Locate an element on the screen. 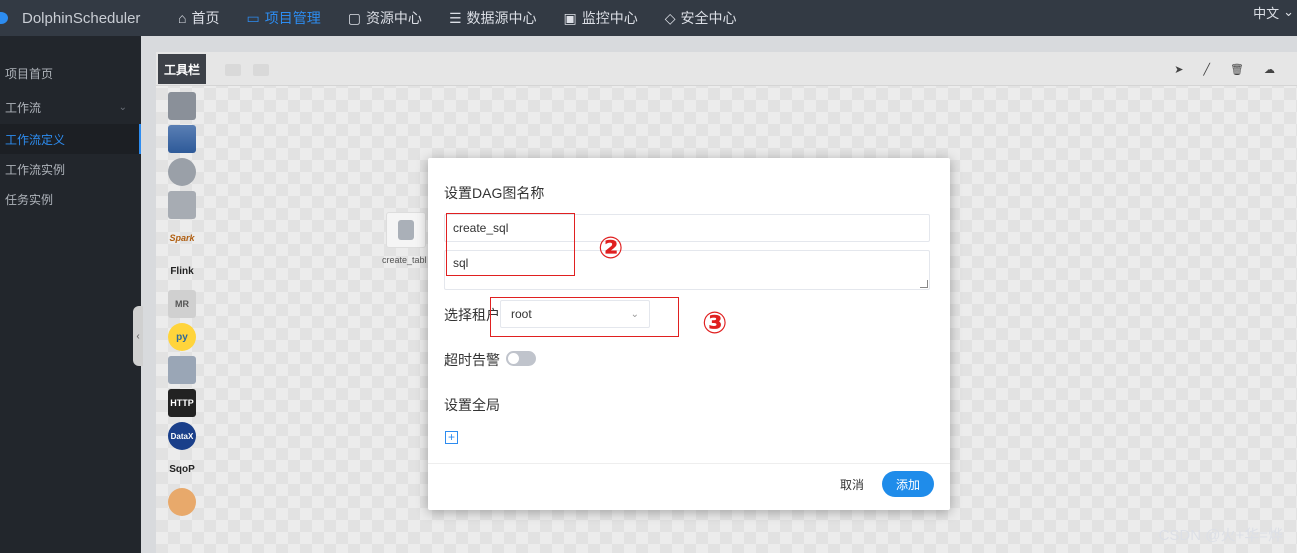 The height and width of the screenshot is (553, 1297). nav-label: 数据源中心 is located at coordinates (501, 18).